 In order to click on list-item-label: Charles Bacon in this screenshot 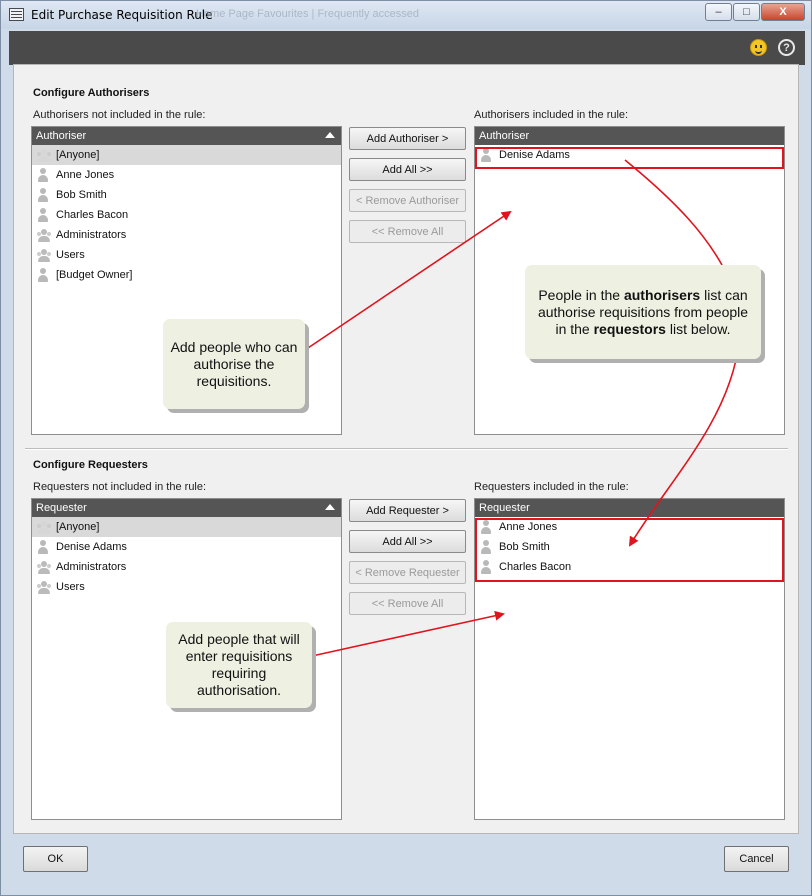, I will do `click(92, 215)`.